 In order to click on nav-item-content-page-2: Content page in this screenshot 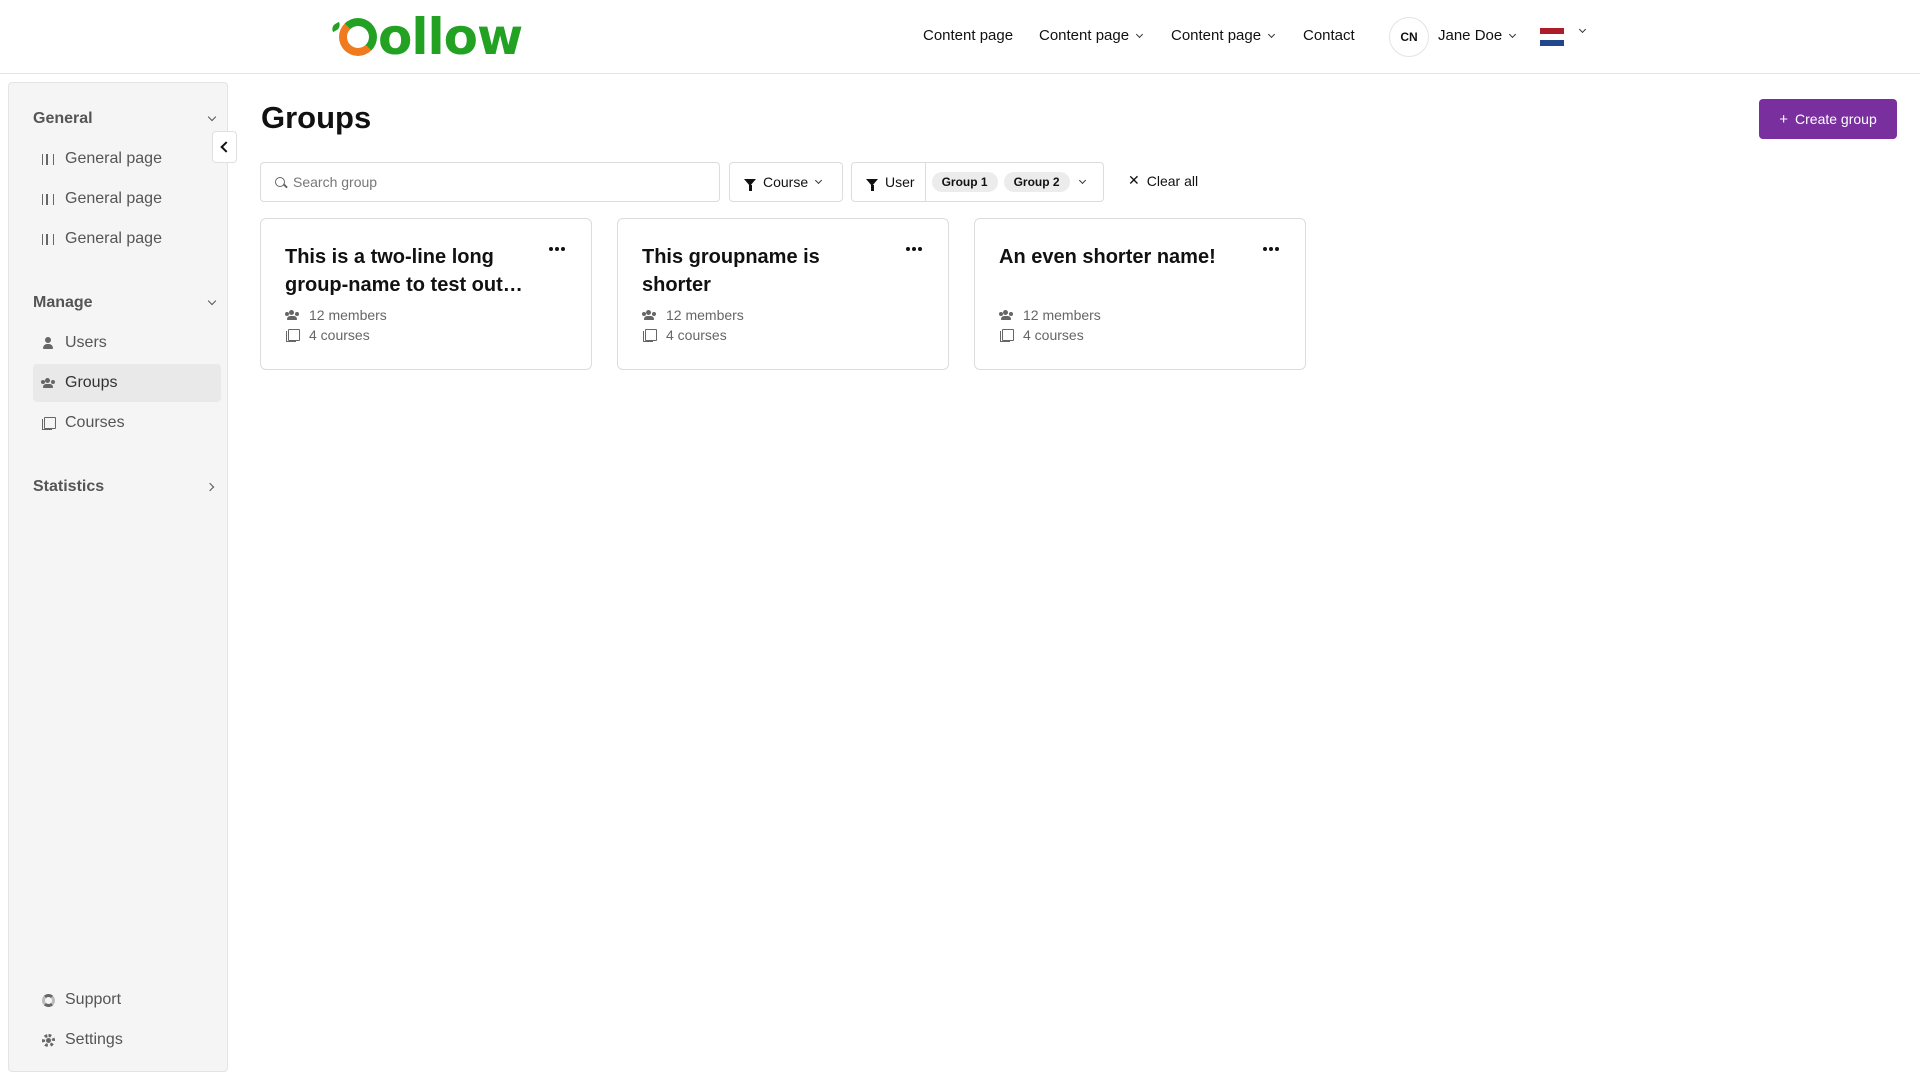, I will do `click(1091, 35)`.